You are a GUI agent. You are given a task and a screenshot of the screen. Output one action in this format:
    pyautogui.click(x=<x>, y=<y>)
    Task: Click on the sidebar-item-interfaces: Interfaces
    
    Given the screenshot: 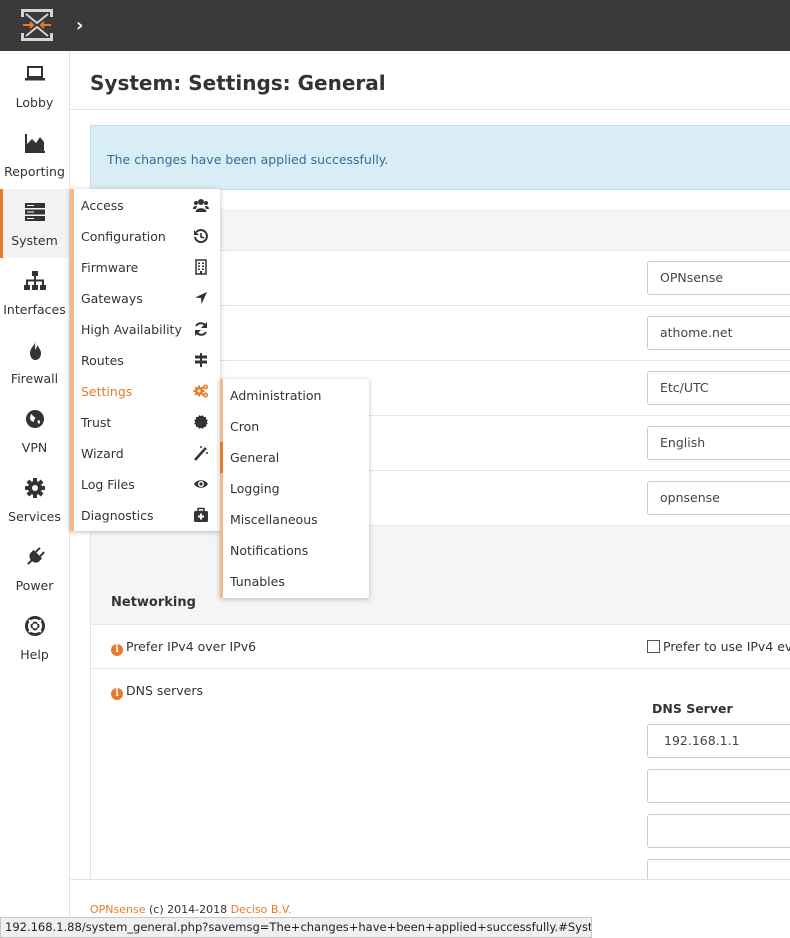 What is the action you would take?
    pyautogui.click(x=34, y=292)
    